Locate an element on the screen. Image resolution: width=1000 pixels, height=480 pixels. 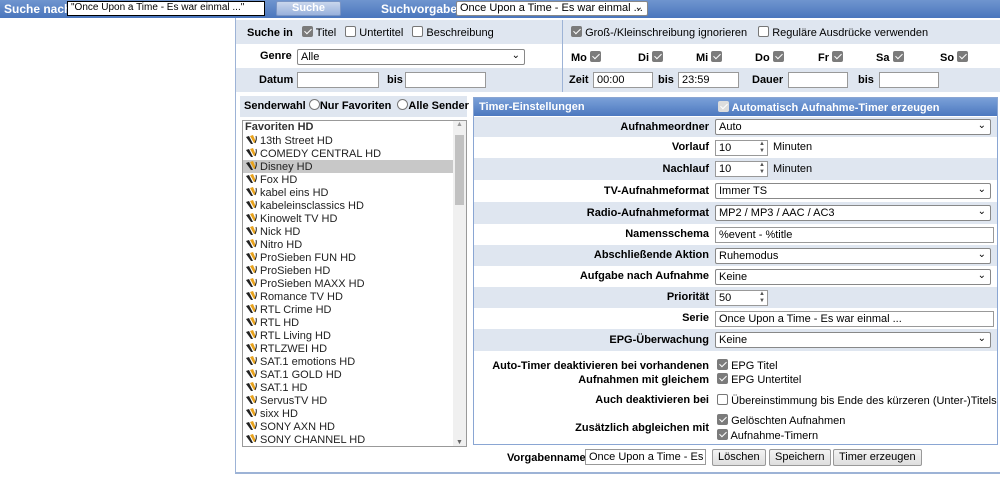
day-label: So is located at coordinates (947, 58).